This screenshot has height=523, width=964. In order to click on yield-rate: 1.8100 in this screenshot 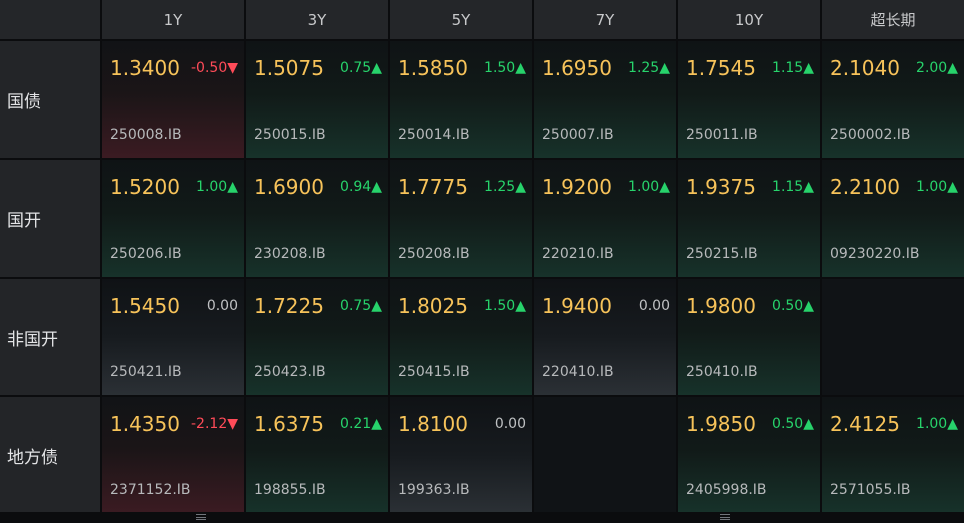, I will do `click(433, 424)`.